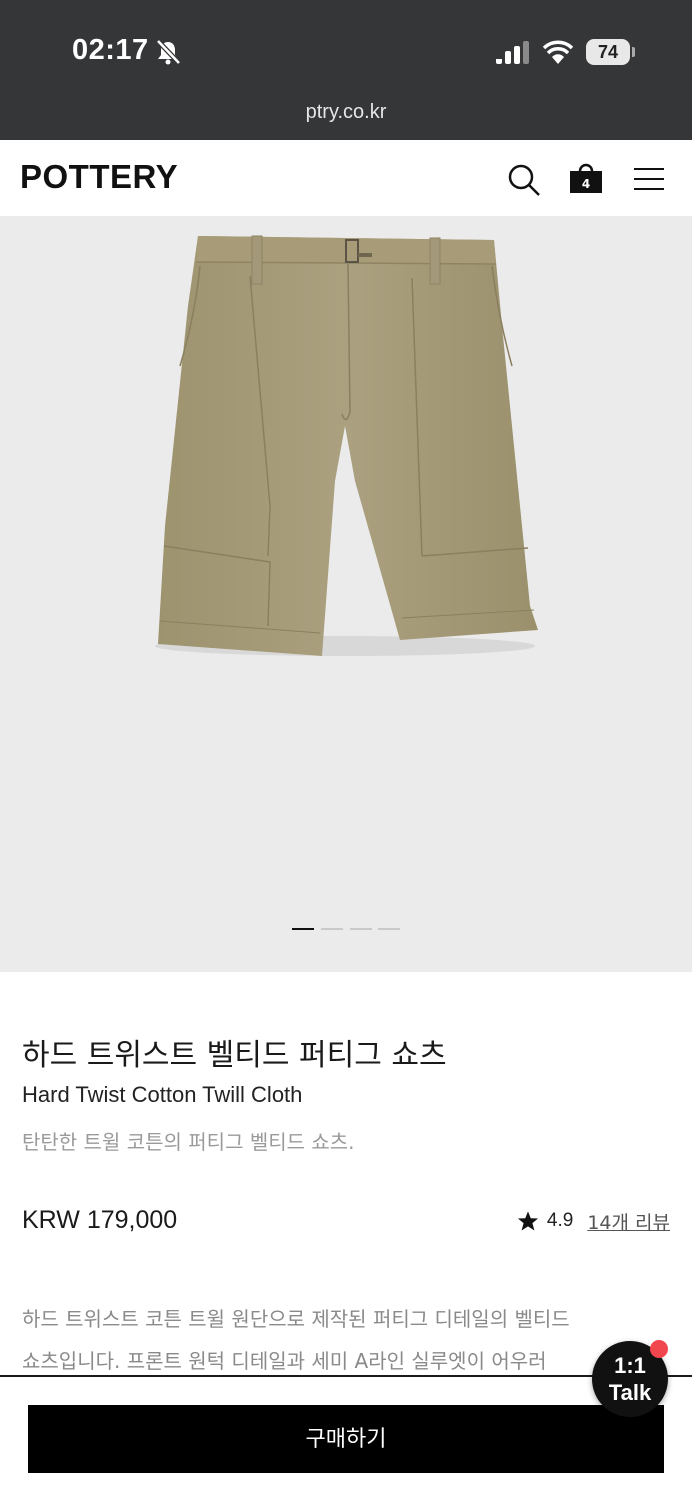 This screenshot has width=692, height=1500. I want to click on hamburger-menu-icon, so click(649, 179).